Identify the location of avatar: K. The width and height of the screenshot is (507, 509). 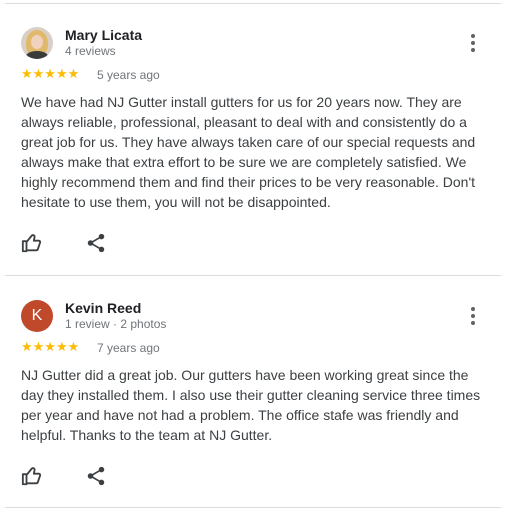
(37, 316).